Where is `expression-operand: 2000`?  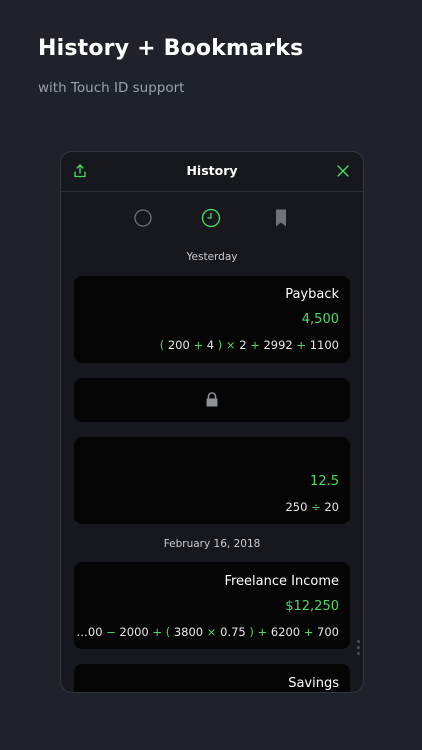 expression-operand: 2000 is located at coordinates (134, 632).